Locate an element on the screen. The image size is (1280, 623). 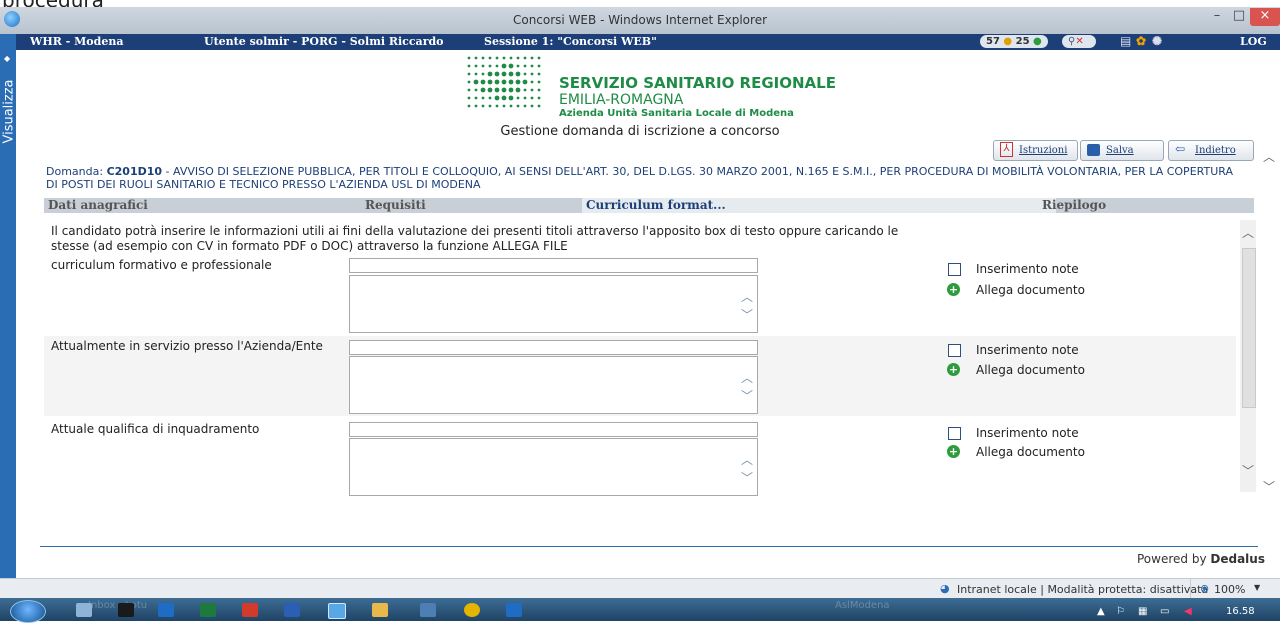
sidebar-label: Visualizza is located at coordinates (9, 111).